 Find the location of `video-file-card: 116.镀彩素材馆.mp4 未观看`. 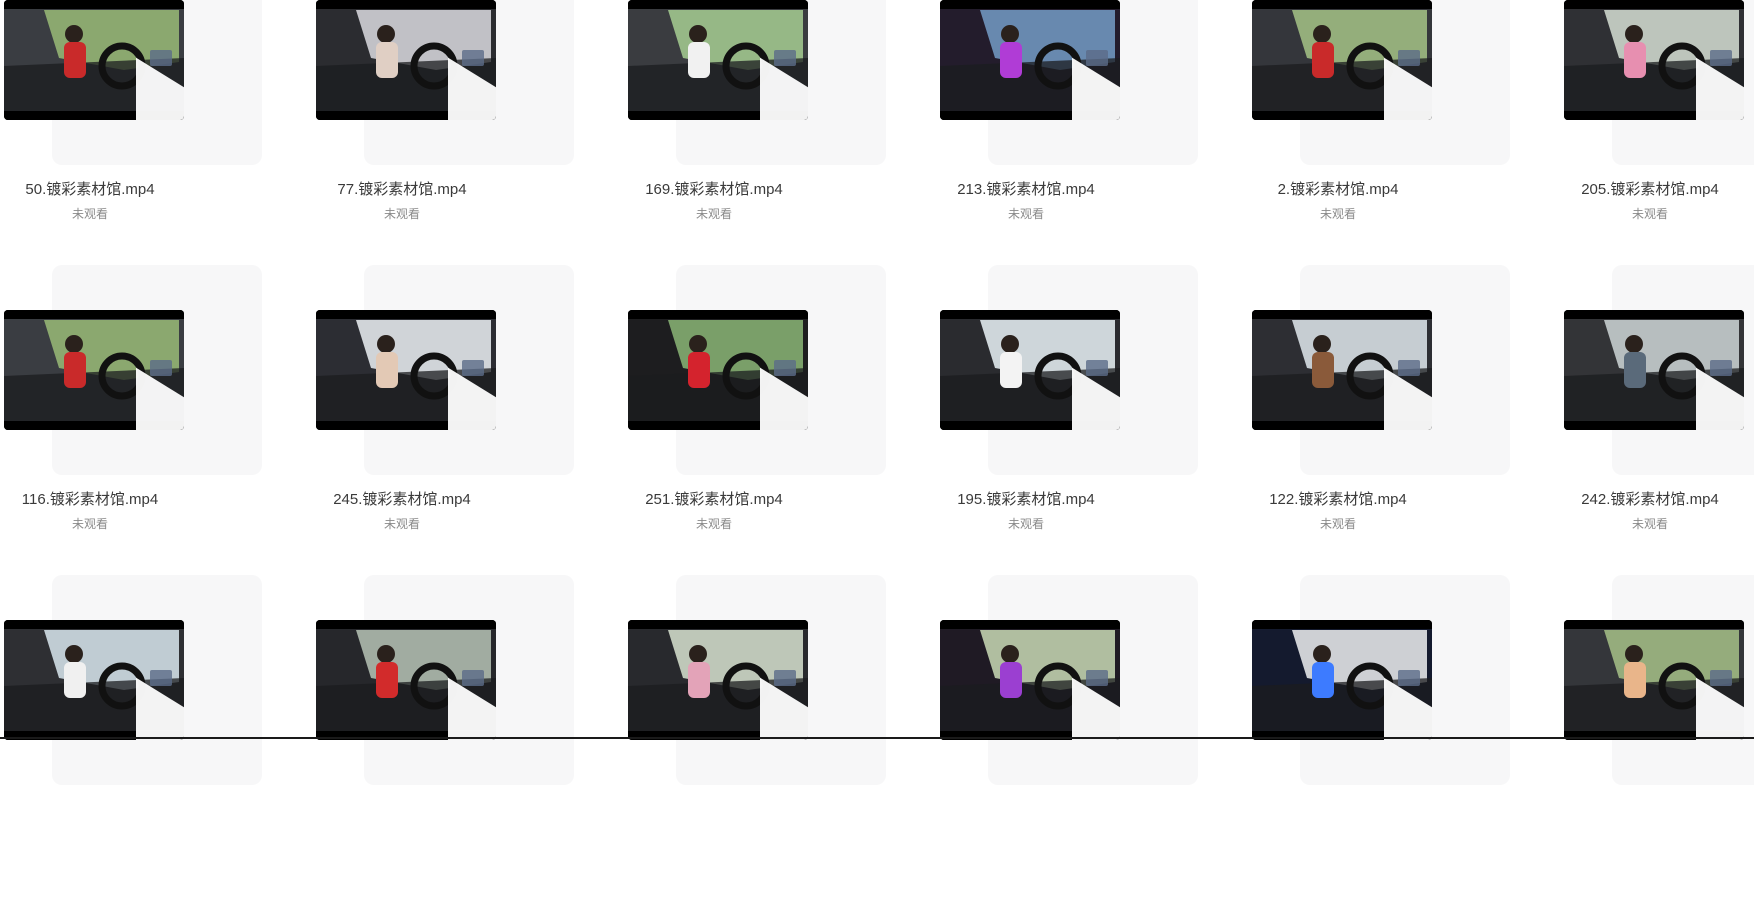

video-file-card: 116.镀彩素材馆.mp4 未观看 is located at coordinates (131, 437).